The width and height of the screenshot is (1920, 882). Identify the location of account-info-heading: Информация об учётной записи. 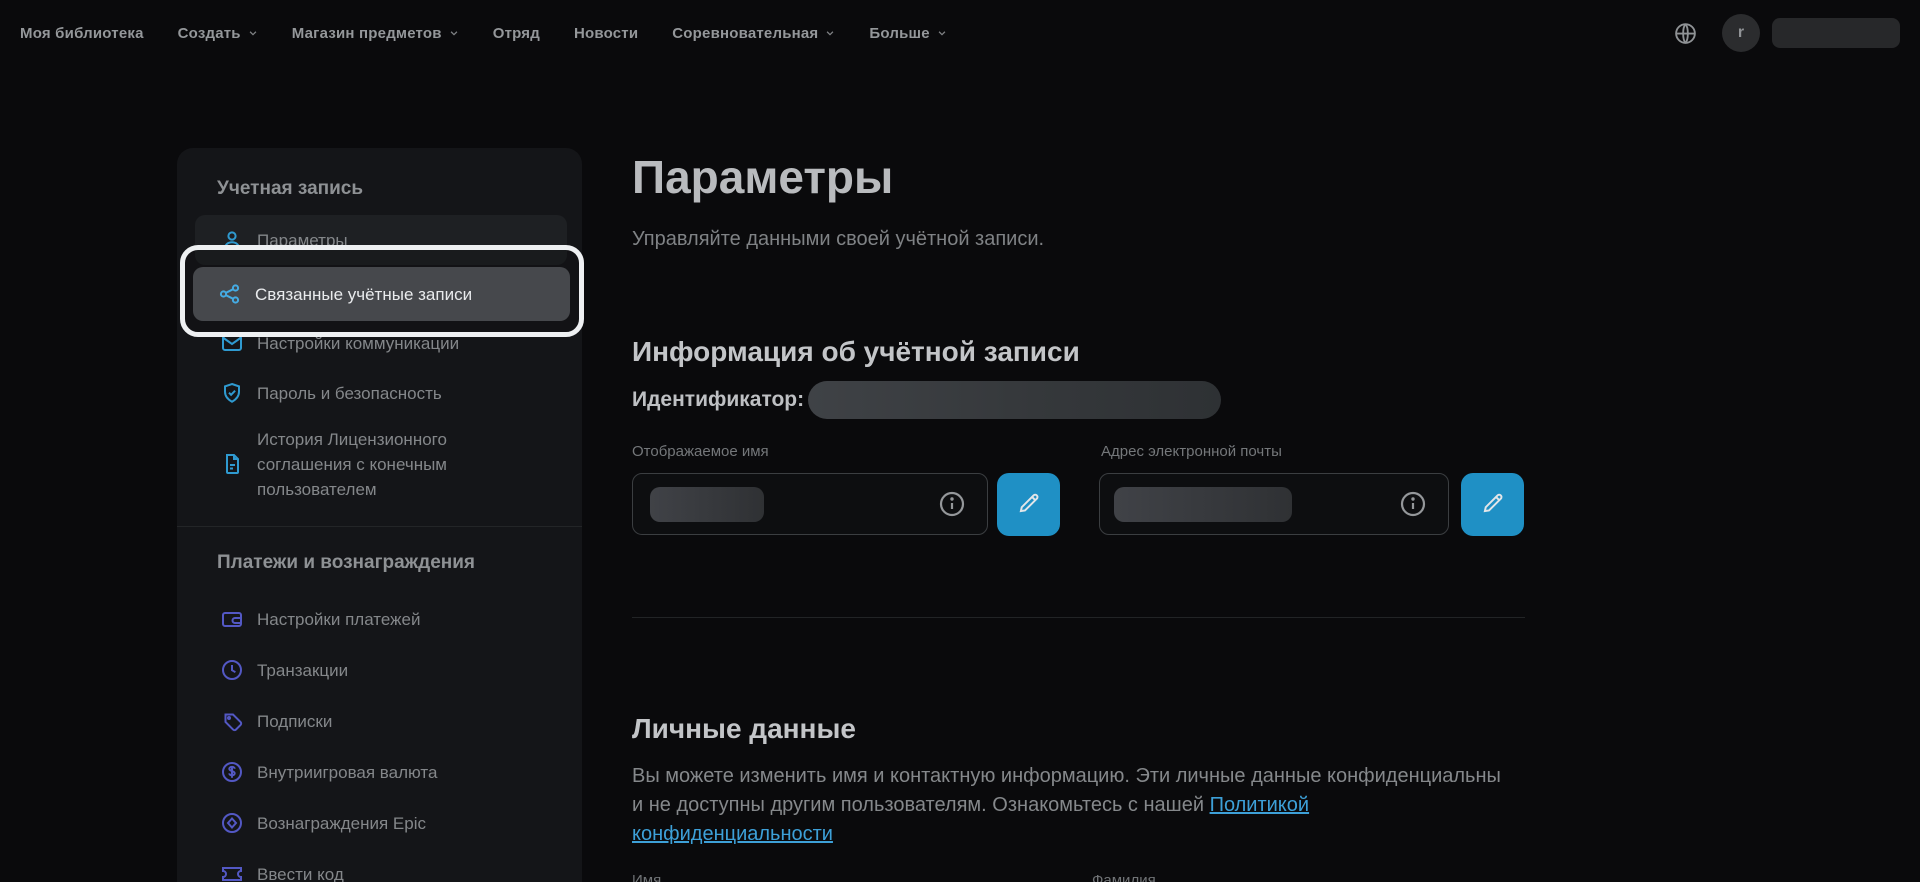
(856, 351).